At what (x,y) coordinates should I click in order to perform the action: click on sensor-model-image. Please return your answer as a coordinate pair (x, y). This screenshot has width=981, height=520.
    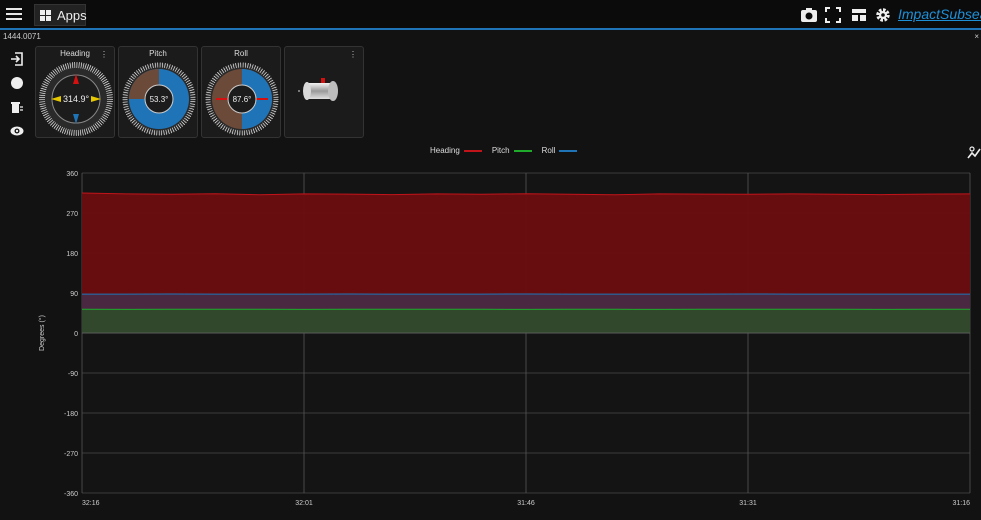
    Looking at the image, I should click on (318, 89).